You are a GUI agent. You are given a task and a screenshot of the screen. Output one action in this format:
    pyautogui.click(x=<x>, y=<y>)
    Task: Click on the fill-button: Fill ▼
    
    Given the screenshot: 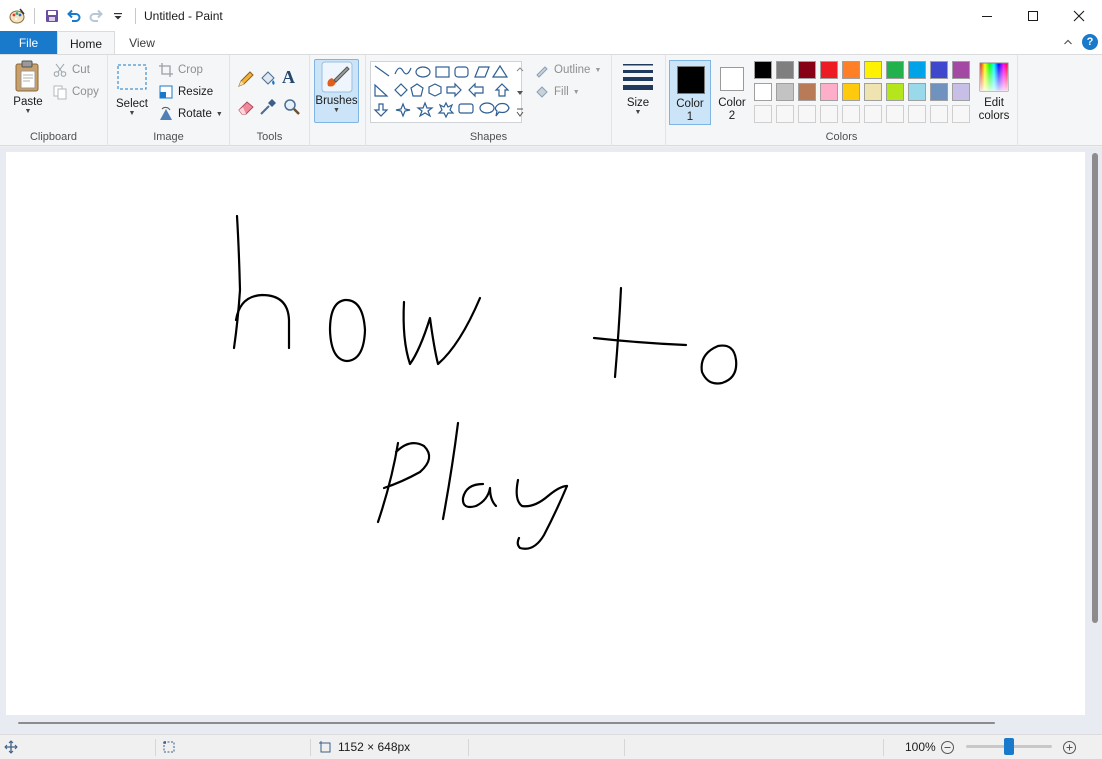 What is the action you would take?
    pyautogui.click(x=557, y=92)
    